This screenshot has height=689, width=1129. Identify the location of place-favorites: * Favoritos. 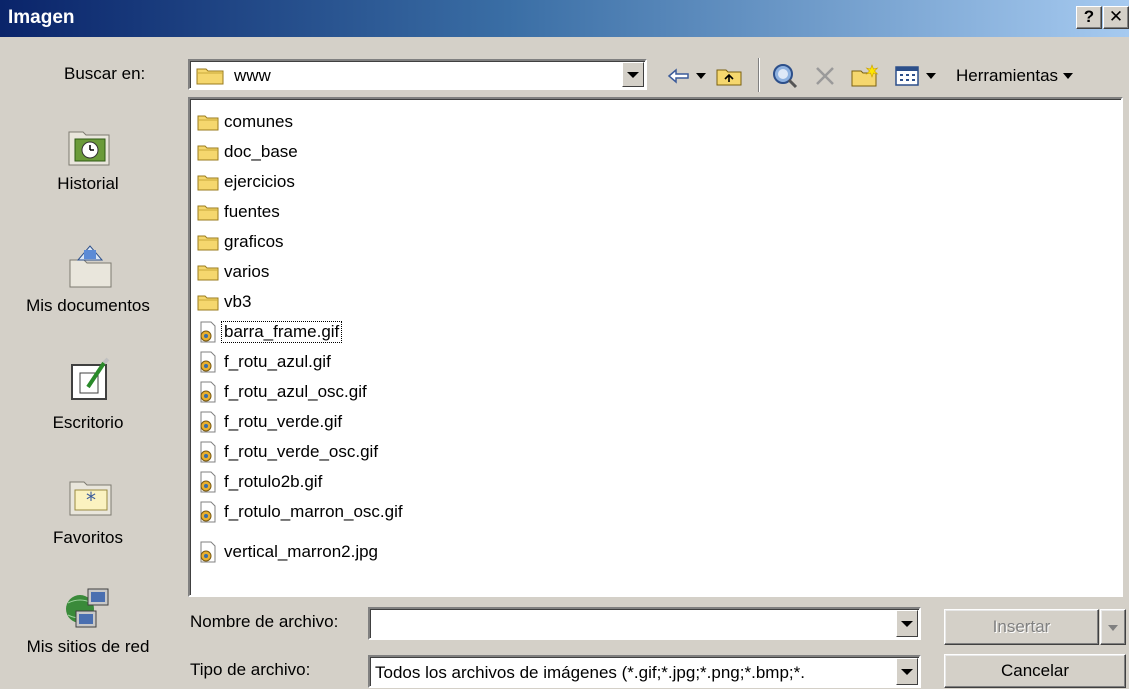
(88, 520).